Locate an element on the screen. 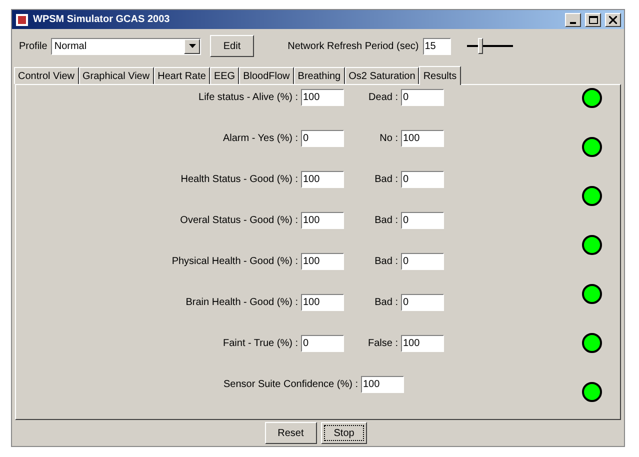 The image size is (639, 457). close-button is located at coordinates (613, 19).